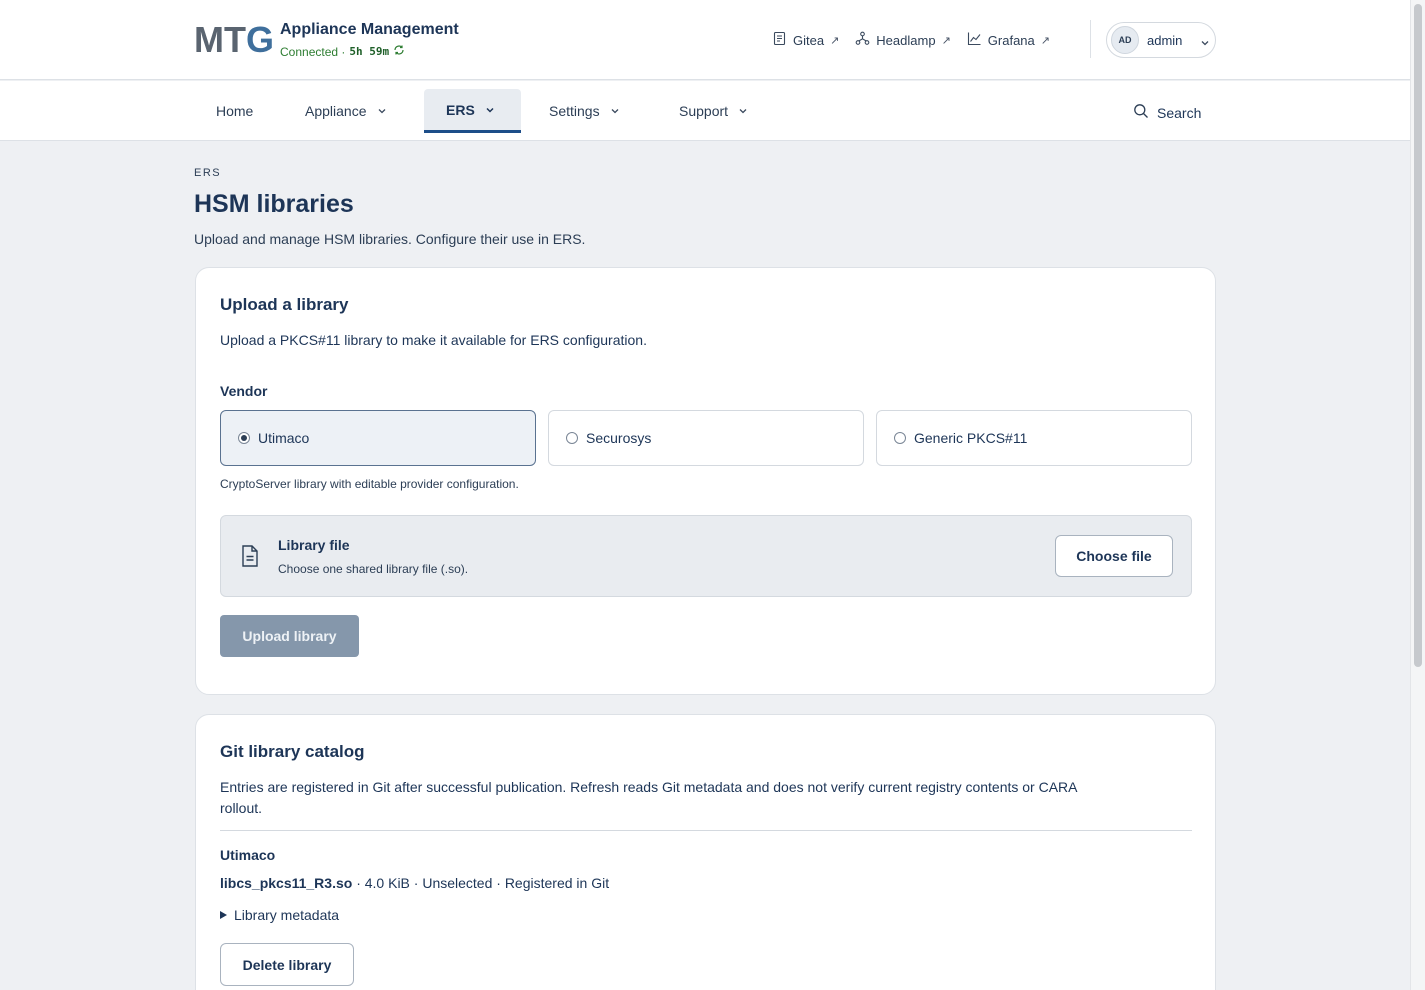 The image size is (1425, 990). What do you see at coordinates (399, 51) in the screenshot?
I see `refresh-icon` at bounding box center [399, 51].